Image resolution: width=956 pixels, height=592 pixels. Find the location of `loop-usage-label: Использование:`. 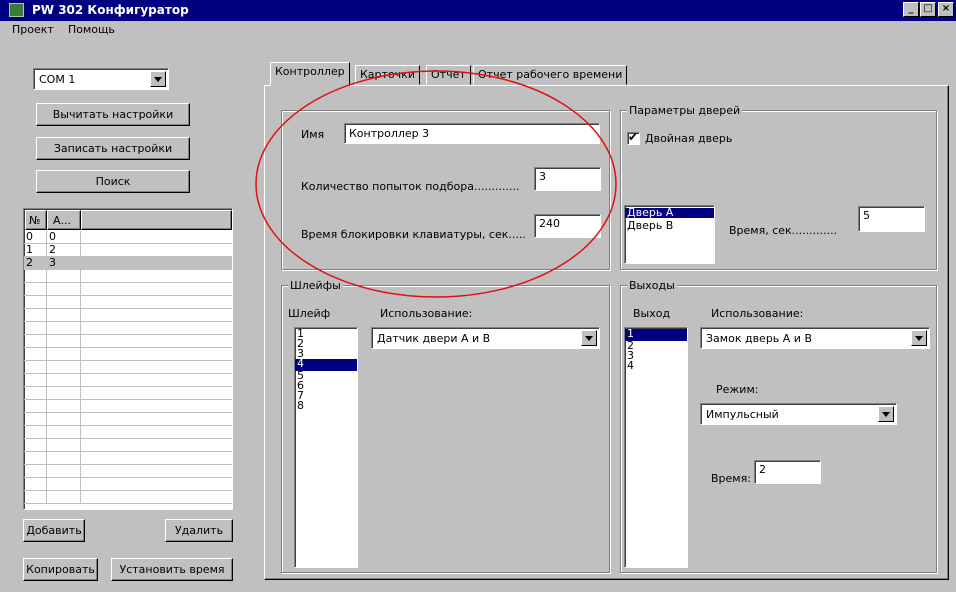

loop-usage-label: Использование: is located at coordinates (426, 313).